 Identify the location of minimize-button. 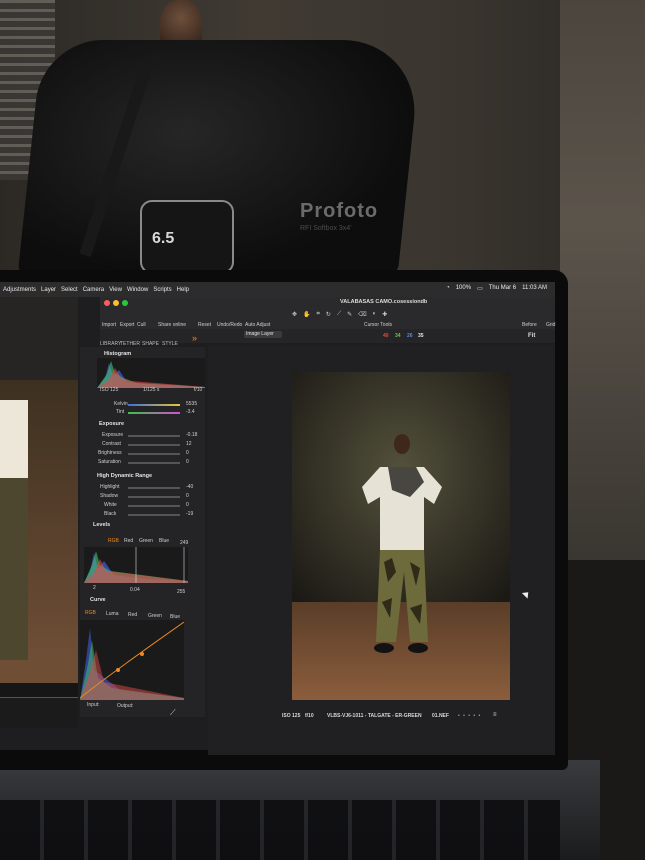
(116, 303).